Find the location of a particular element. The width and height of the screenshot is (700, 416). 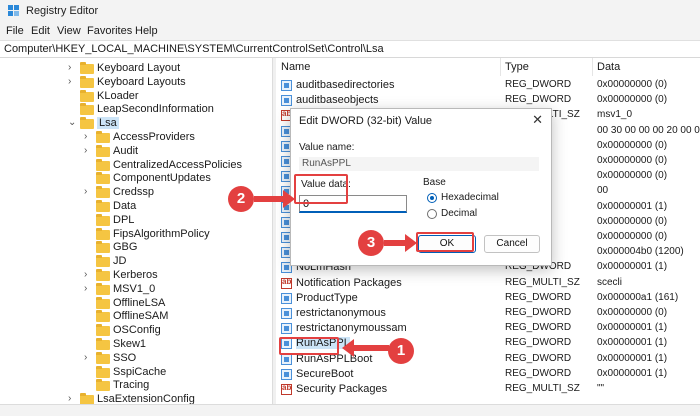

menu-bar: File Edit View Favorites Help is located at coordinates (350, 31).